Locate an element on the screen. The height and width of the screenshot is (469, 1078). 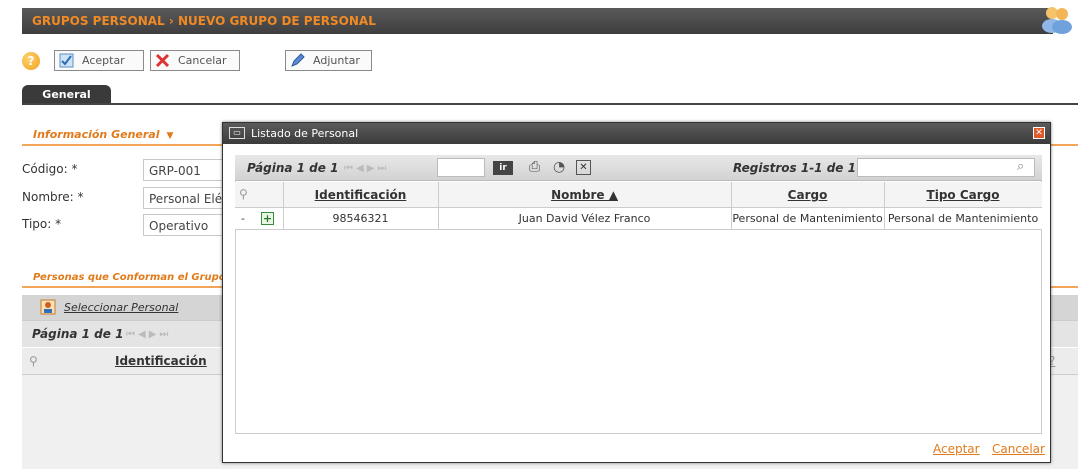
type-field: Operativo is located at coordinates (183, 225).